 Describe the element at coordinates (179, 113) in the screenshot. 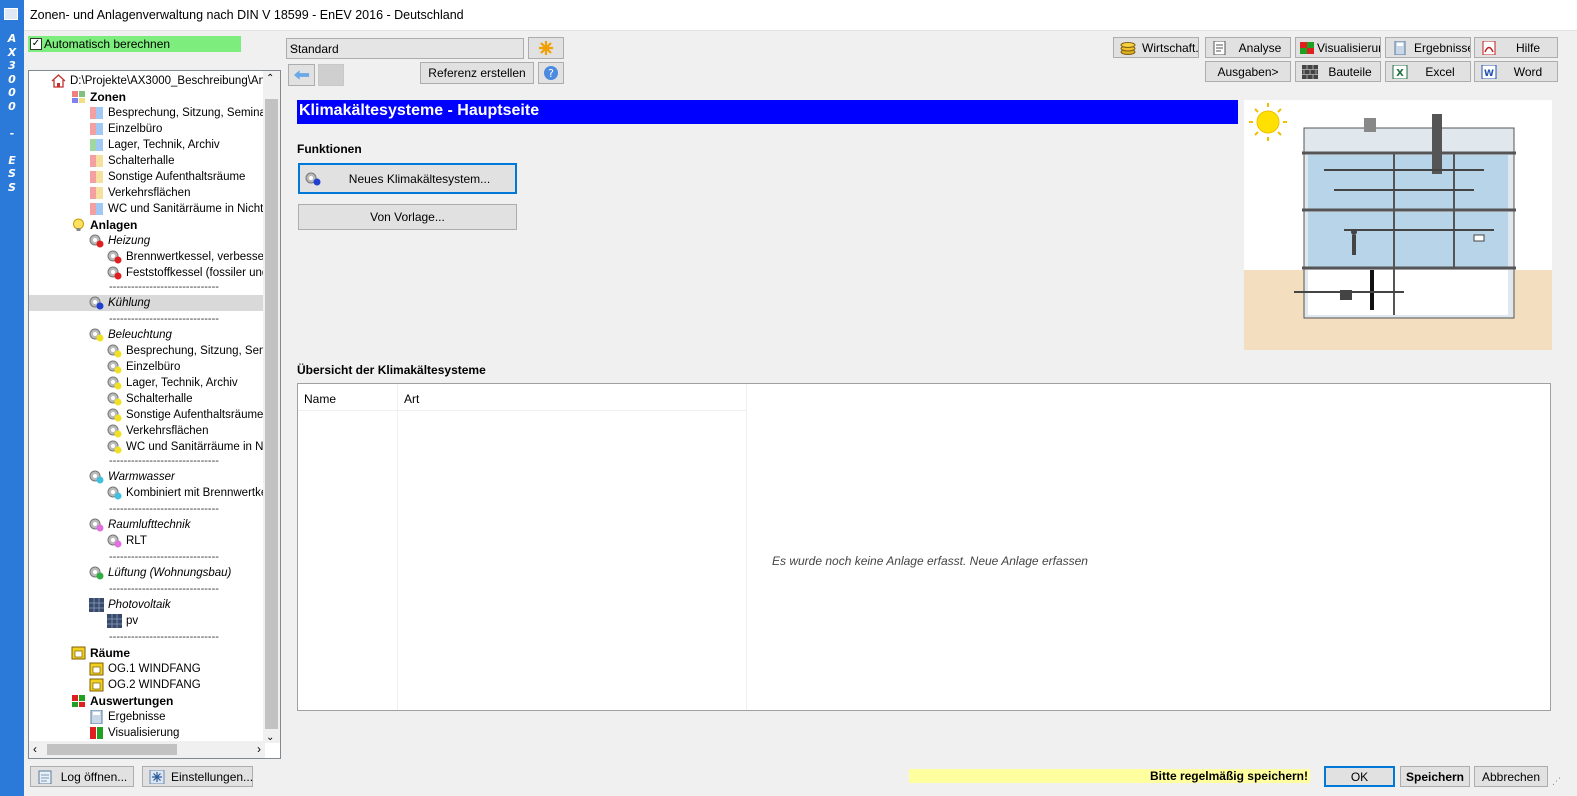

I see `tree-item: Besprechung, Sitzung, Seminar` at that location.